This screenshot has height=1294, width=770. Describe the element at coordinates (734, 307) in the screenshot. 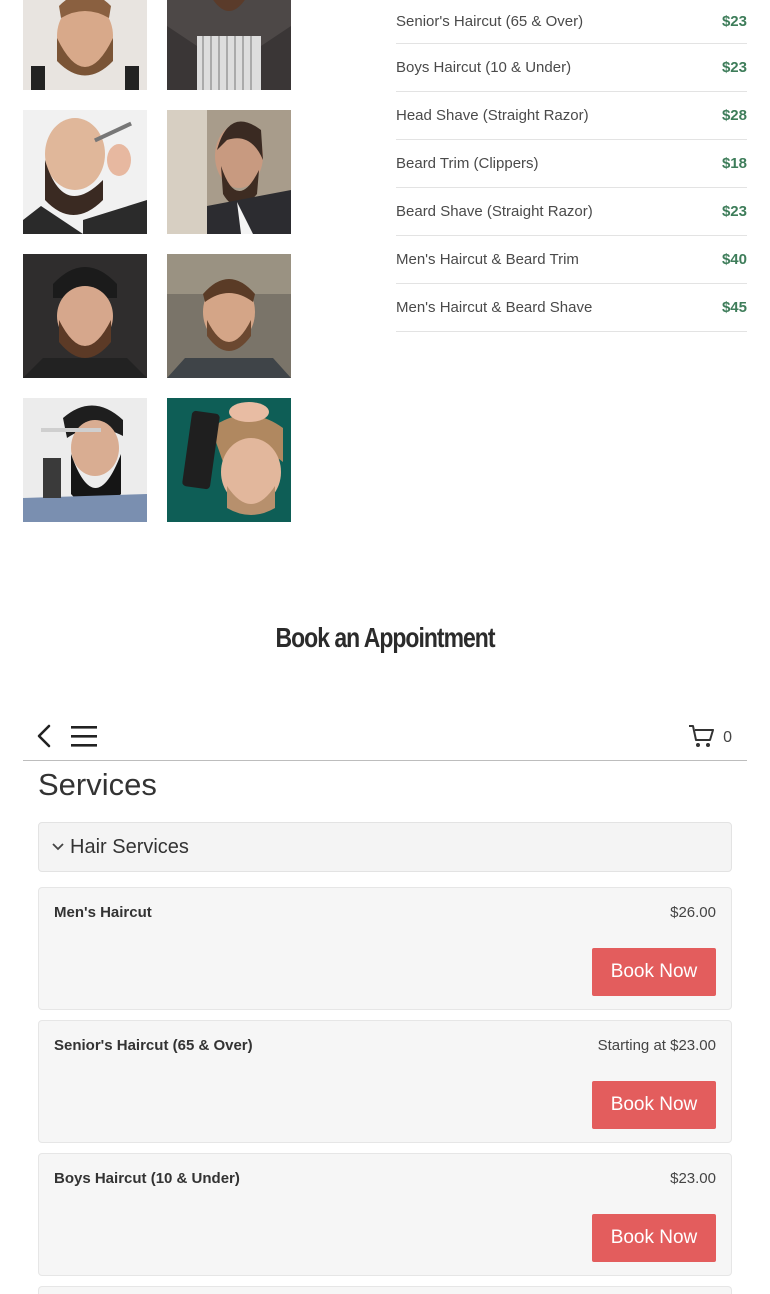

I see `price-value: $45` at that location.